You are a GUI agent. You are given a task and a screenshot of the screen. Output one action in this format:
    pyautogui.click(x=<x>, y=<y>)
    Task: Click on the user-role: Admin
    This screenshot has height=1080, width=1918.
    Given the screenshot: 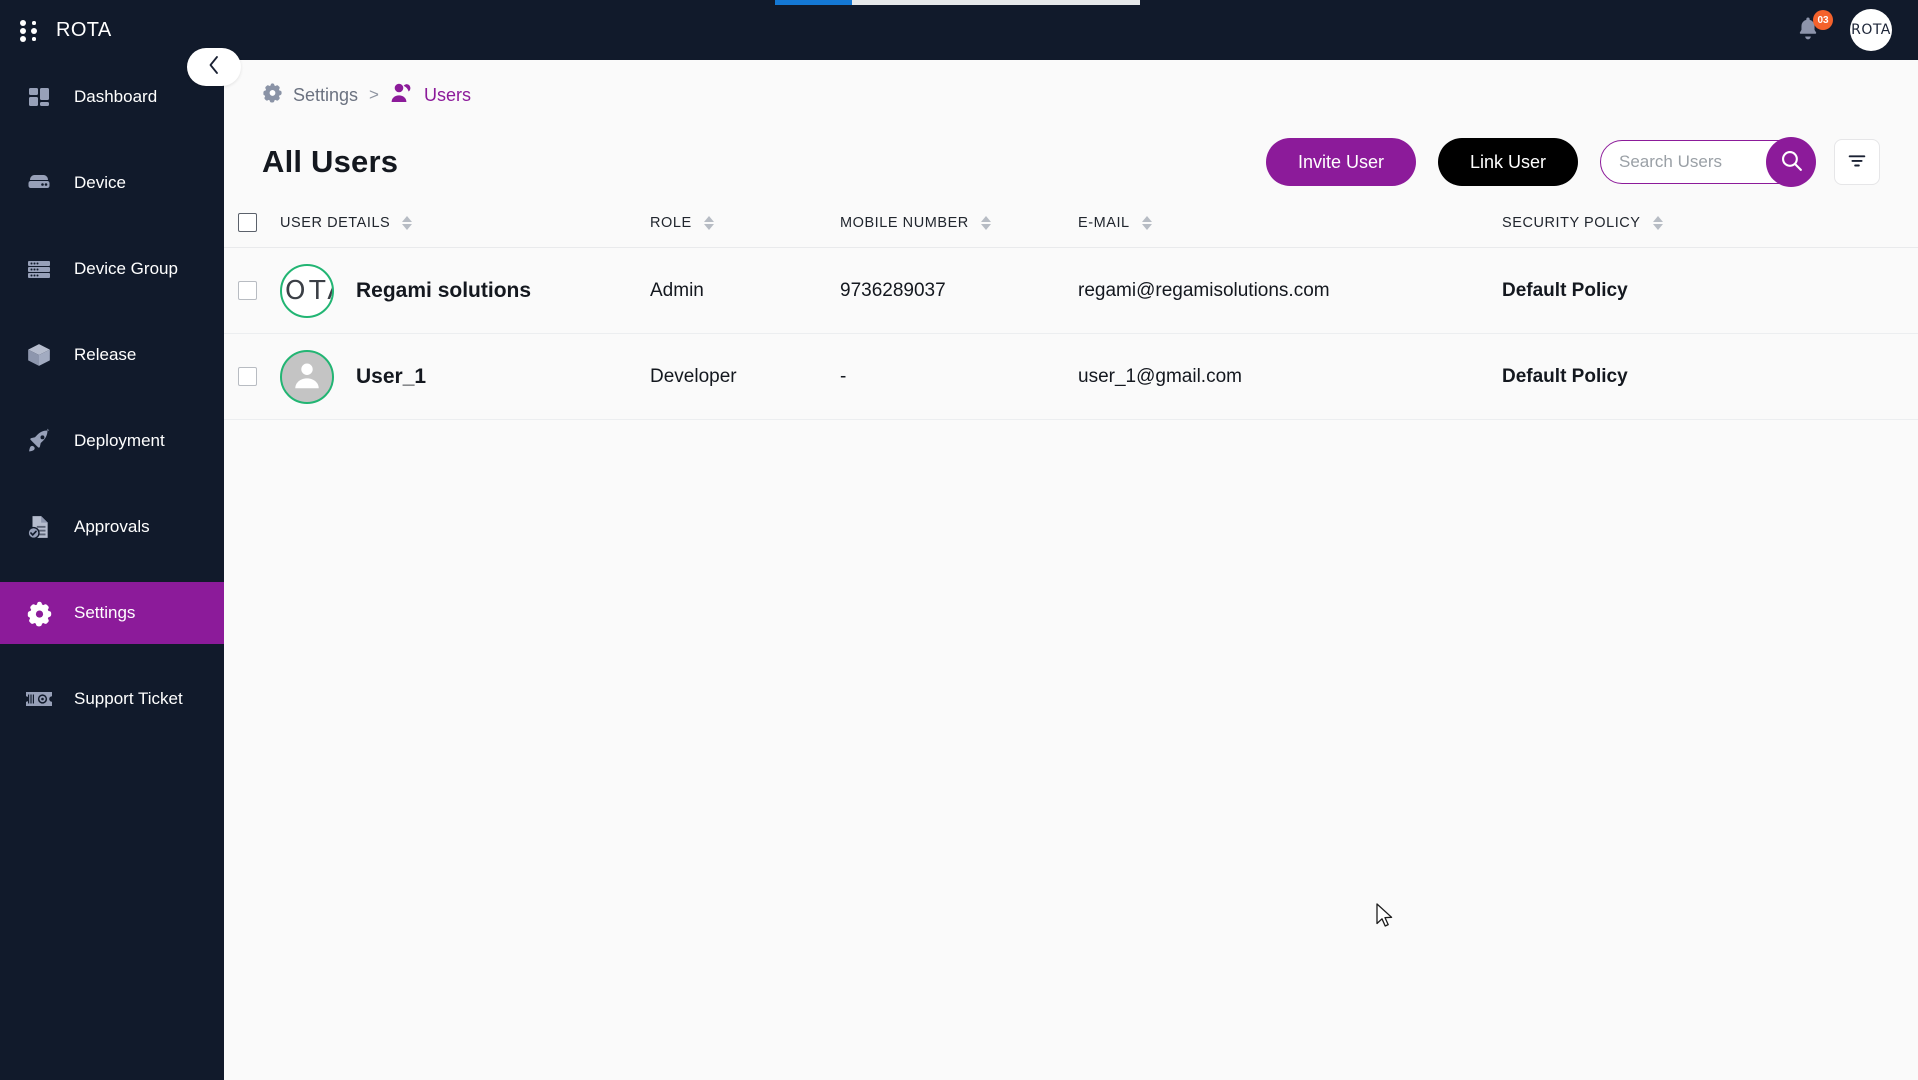 What is the action you would take?
    pyautogui.click(x=677, y=290)
    